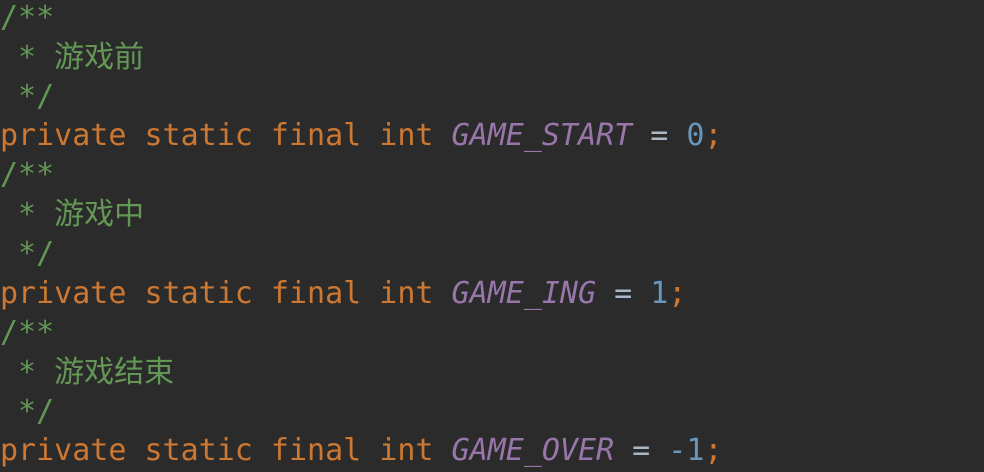 The image size is (984, 472). Describe the element at coordinates (72, 214) in the screenshot. I see `comment-text: * 游戏中` at that location.